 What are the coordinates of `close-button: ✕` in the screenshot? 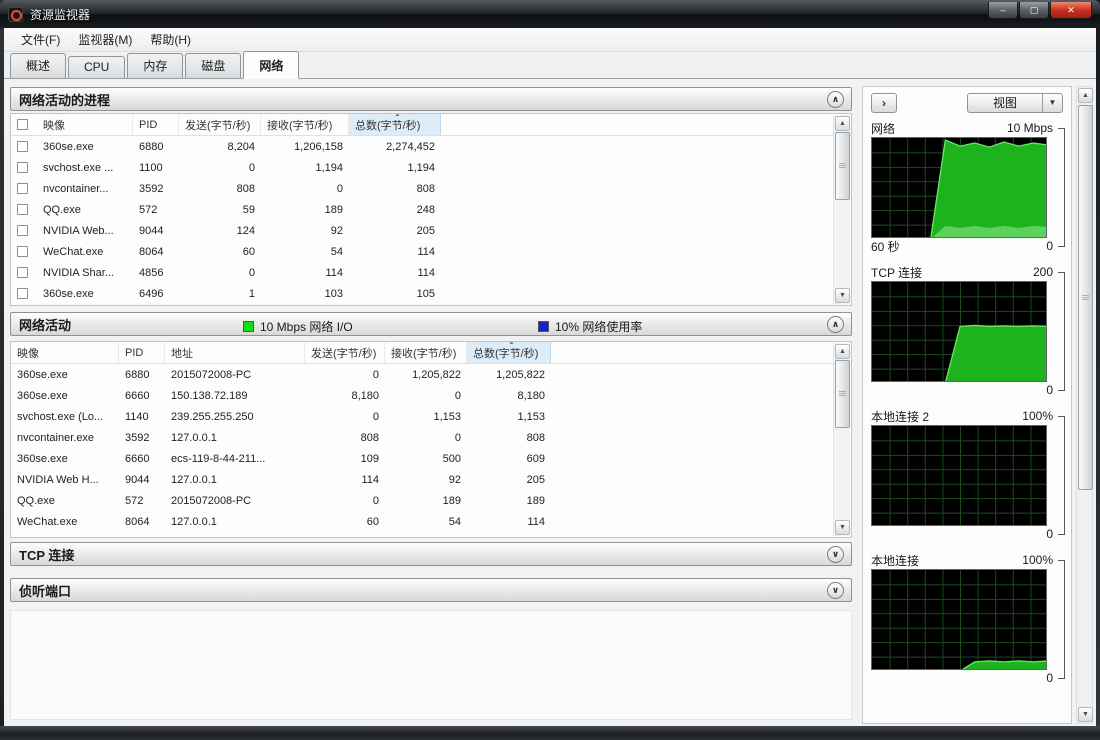 It's located at (1071, 10).